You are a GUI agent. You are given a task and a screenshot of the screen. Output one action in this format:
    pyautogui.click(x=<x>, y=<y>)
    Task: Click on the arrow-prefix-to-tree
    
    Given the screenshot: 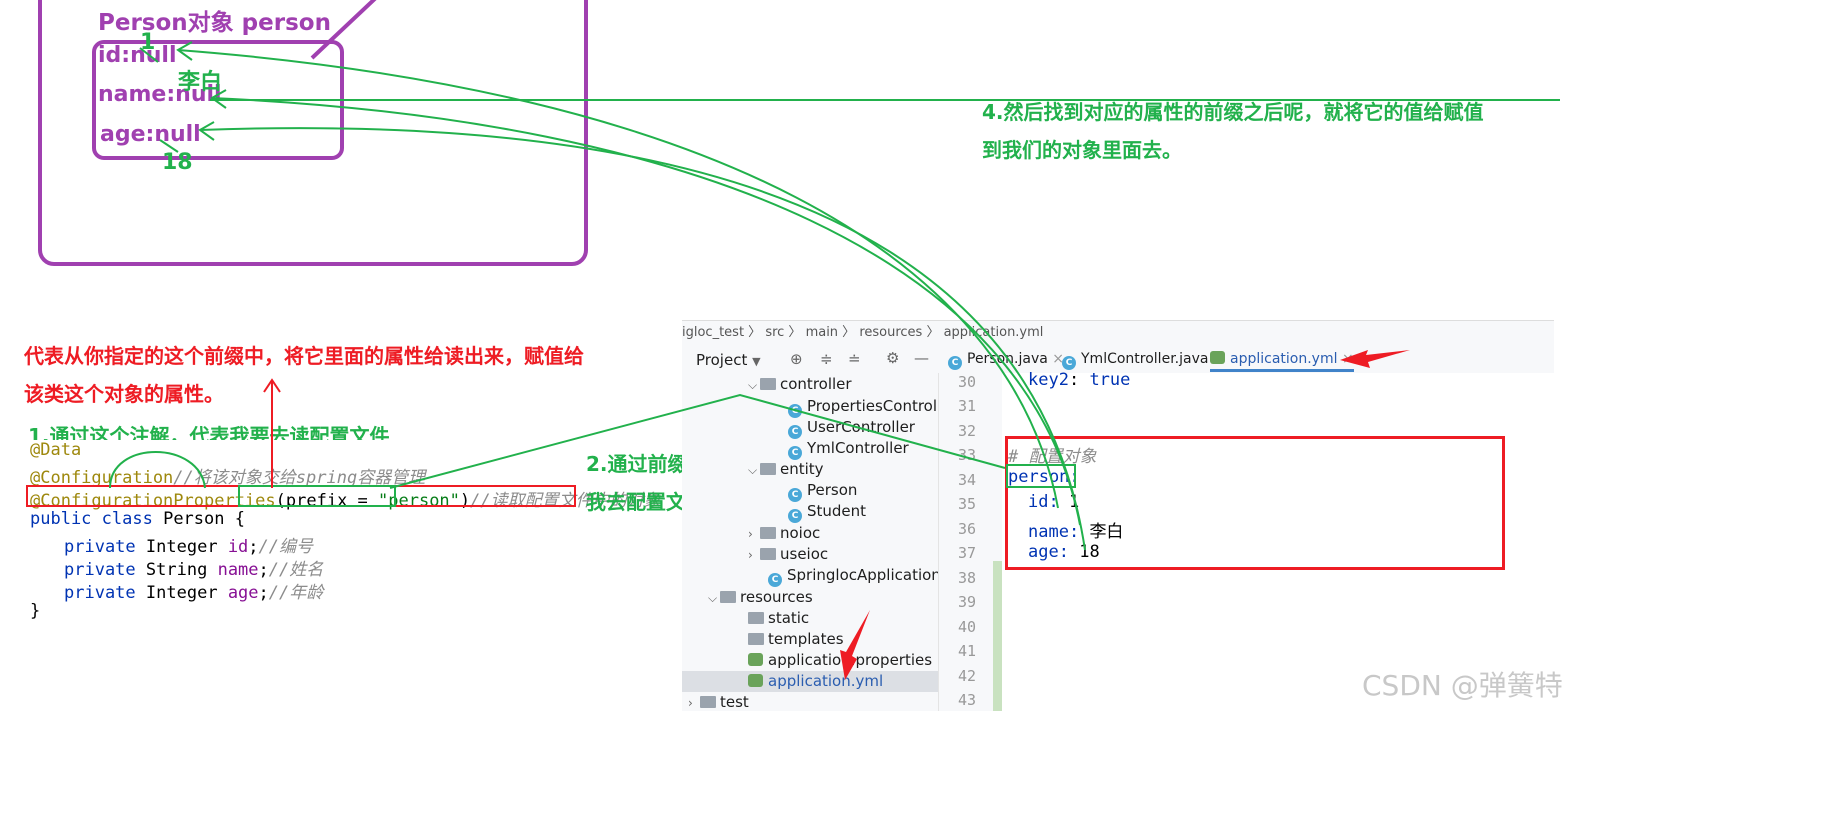 What is the action you would take?
    pyautogui.click(x=697, y=441)
    